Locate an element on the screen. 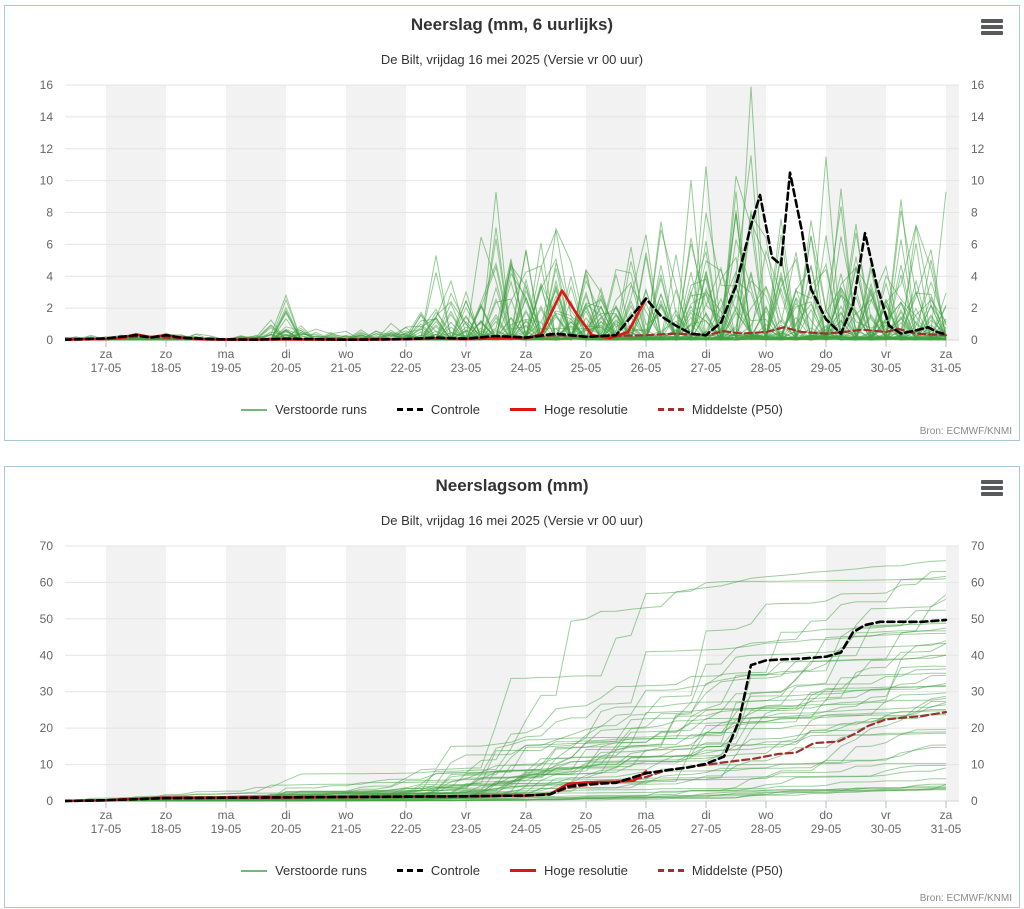 This screenshot has height=909, width=1024. p50-line-sample-icon is located at coordinates (670, 409).